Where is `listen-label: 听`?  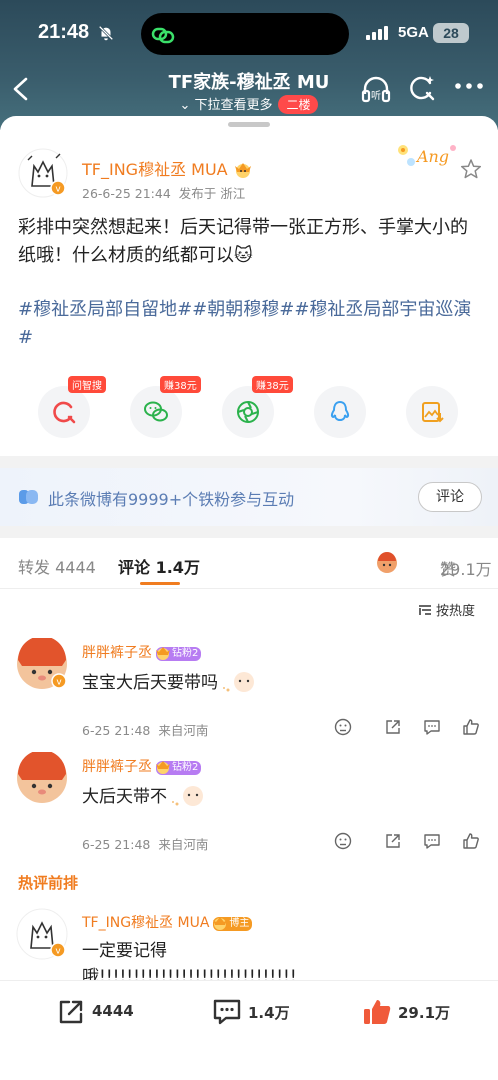
listen-label: 听 is located at coordinates (376, 96).